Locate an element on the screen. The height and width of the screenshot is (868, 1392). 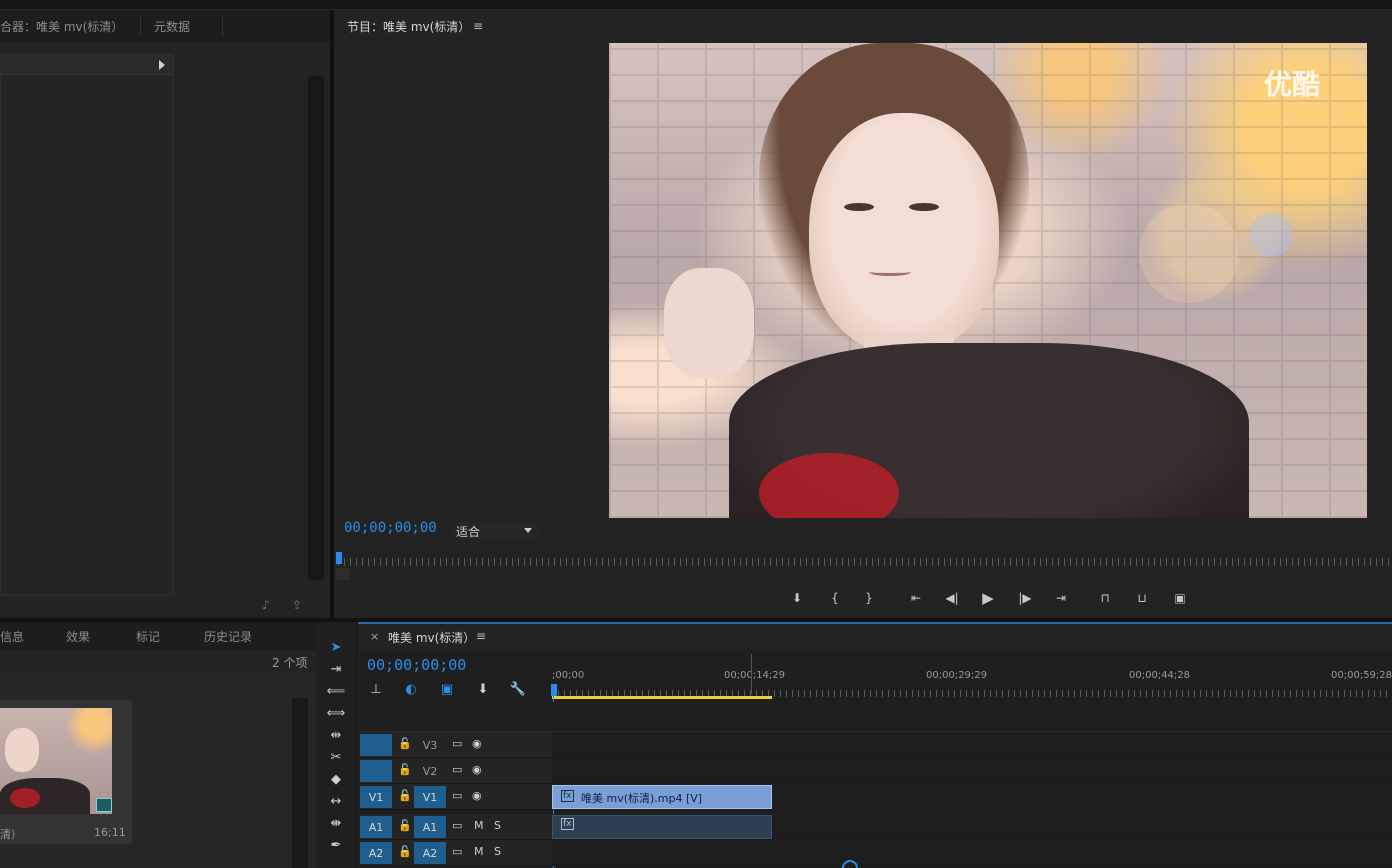
track-target: A2 is located at coordinates (430, 853).